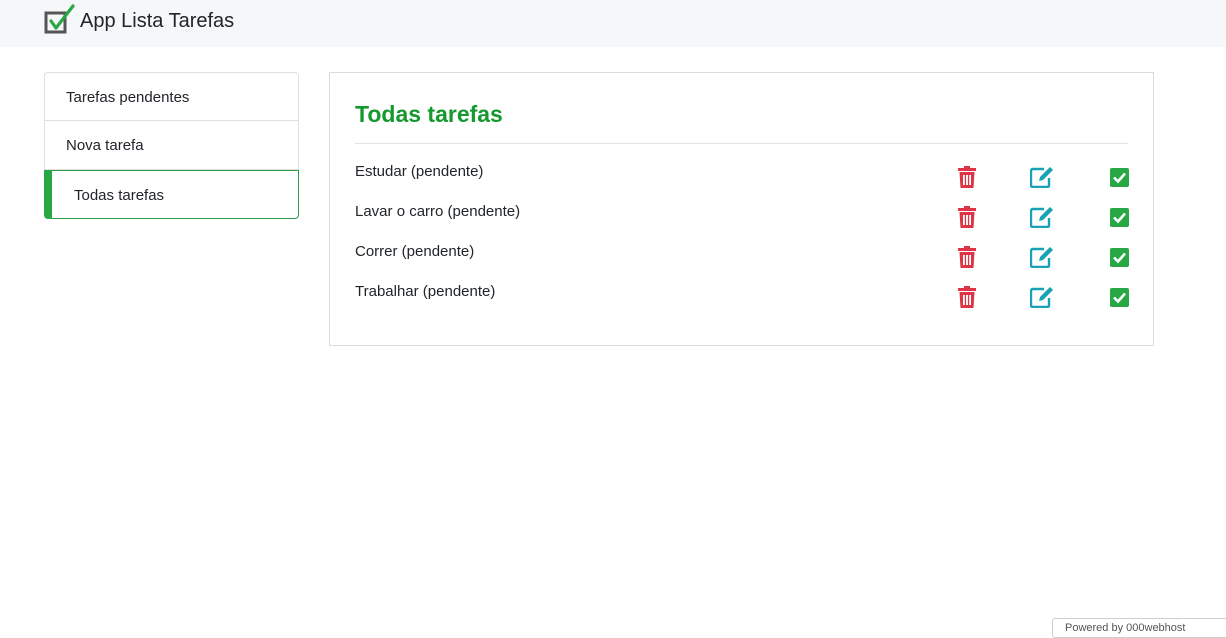 This screenshot has width=1226, height=638. I want to click on task-label: Trabalhar (pendente), so click(425, 291).